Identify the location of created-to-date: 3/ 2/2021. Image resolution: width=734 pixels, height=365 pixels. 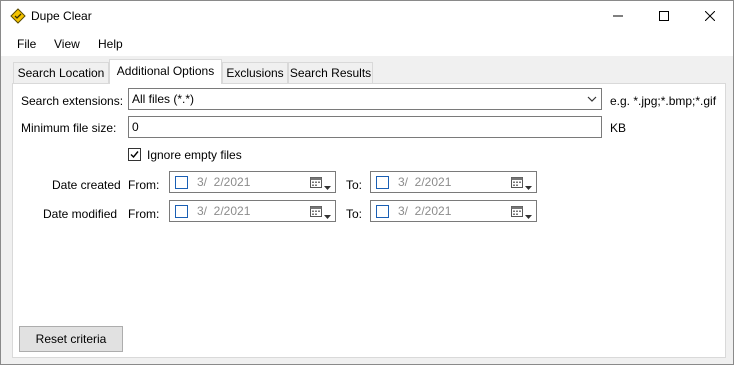
(425, 182).